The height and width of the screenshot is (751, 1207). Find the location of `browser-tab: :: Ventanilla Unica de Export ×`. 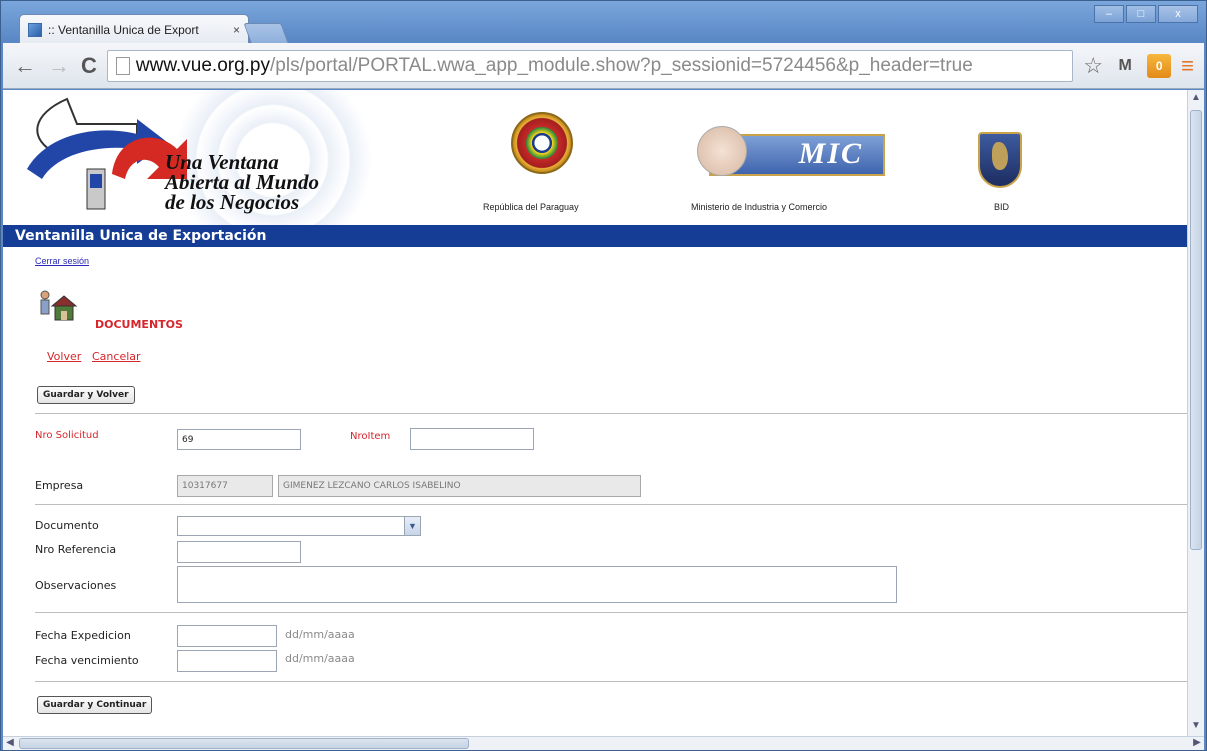

browser-tab: :: Ventanilla Unica de Export × is located at coordinates (134, 29).